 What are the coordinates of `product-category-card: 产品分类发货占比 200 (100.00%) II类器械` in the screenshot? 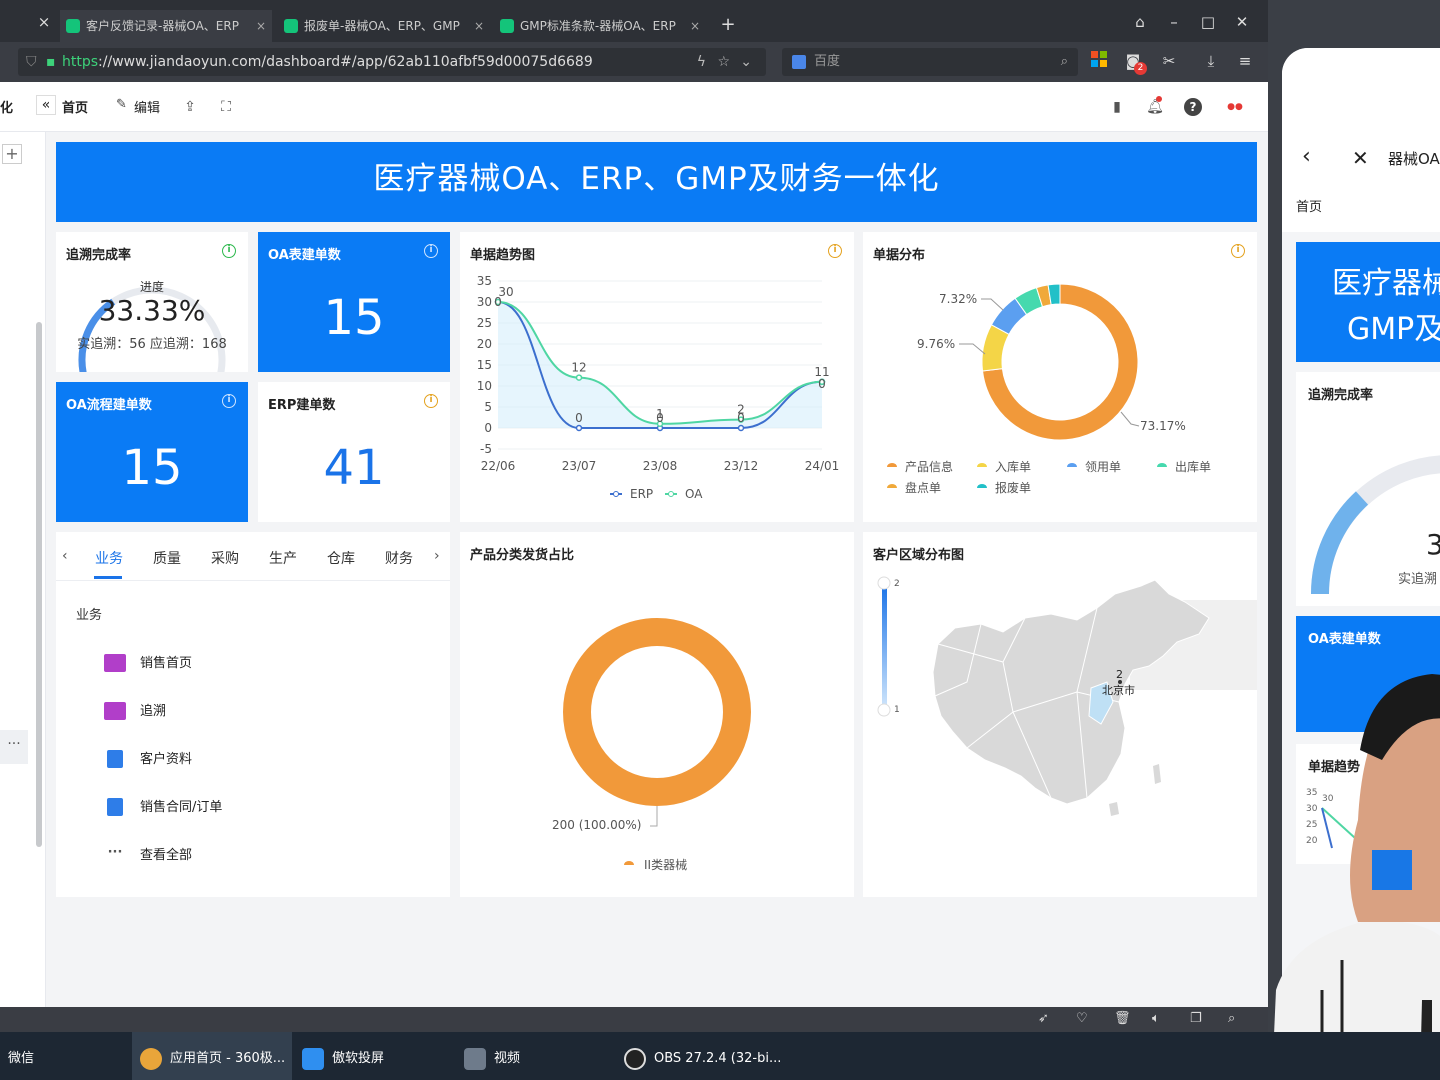 It's located at (657, 714).